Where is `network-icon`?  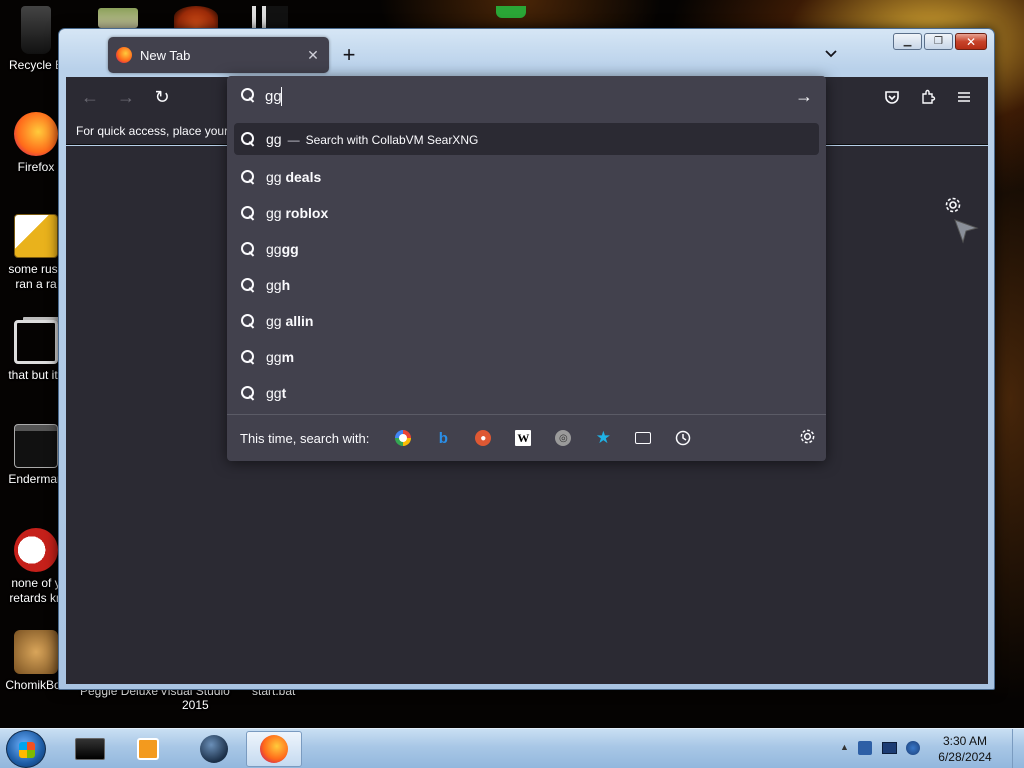 network-icon is located at coordinates (865, 748).